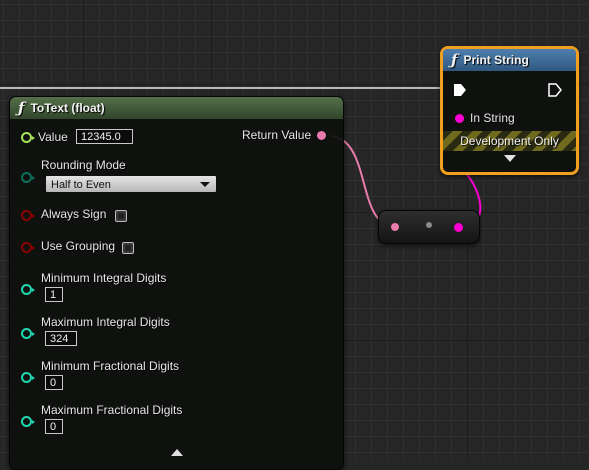  Describe the element at coordinates (54, 294) in the screenshot. I see `min-integral-input: 1` at that location.